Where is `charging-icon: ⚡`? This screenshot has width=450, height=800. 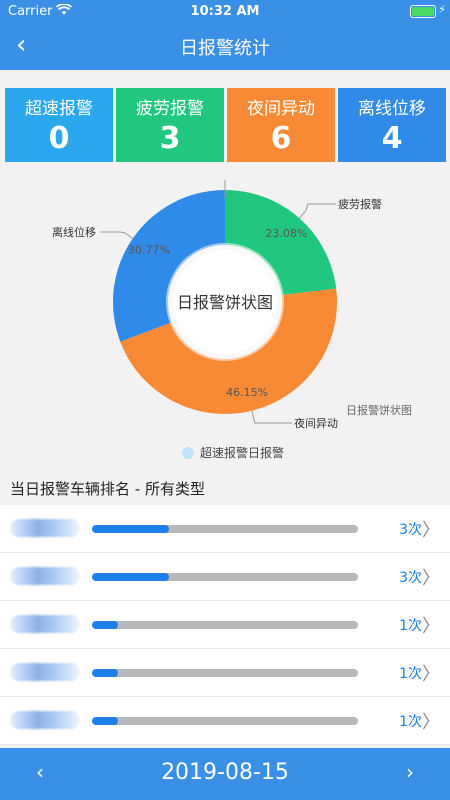
charging-icon: ⚡ is located at coordinates (442, 9).